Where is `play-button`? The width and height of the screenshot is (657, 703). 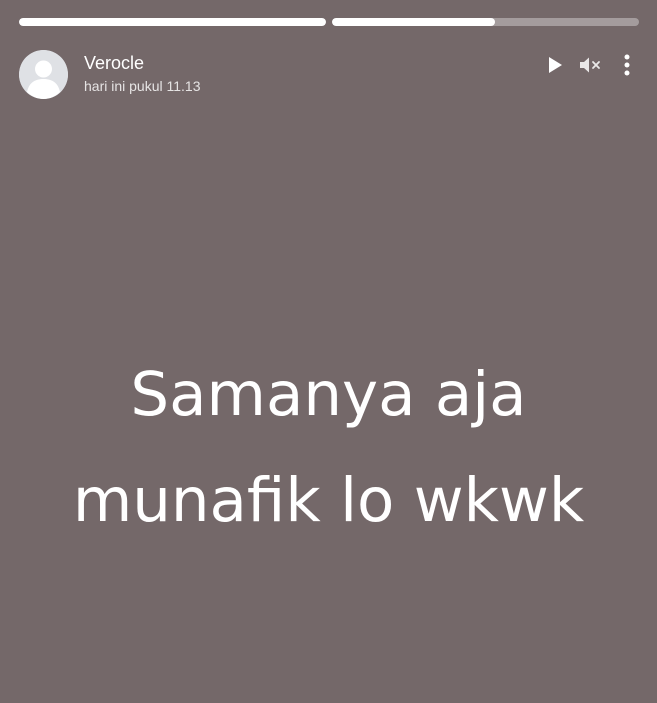
play-button is located at coordinates (555, 65).